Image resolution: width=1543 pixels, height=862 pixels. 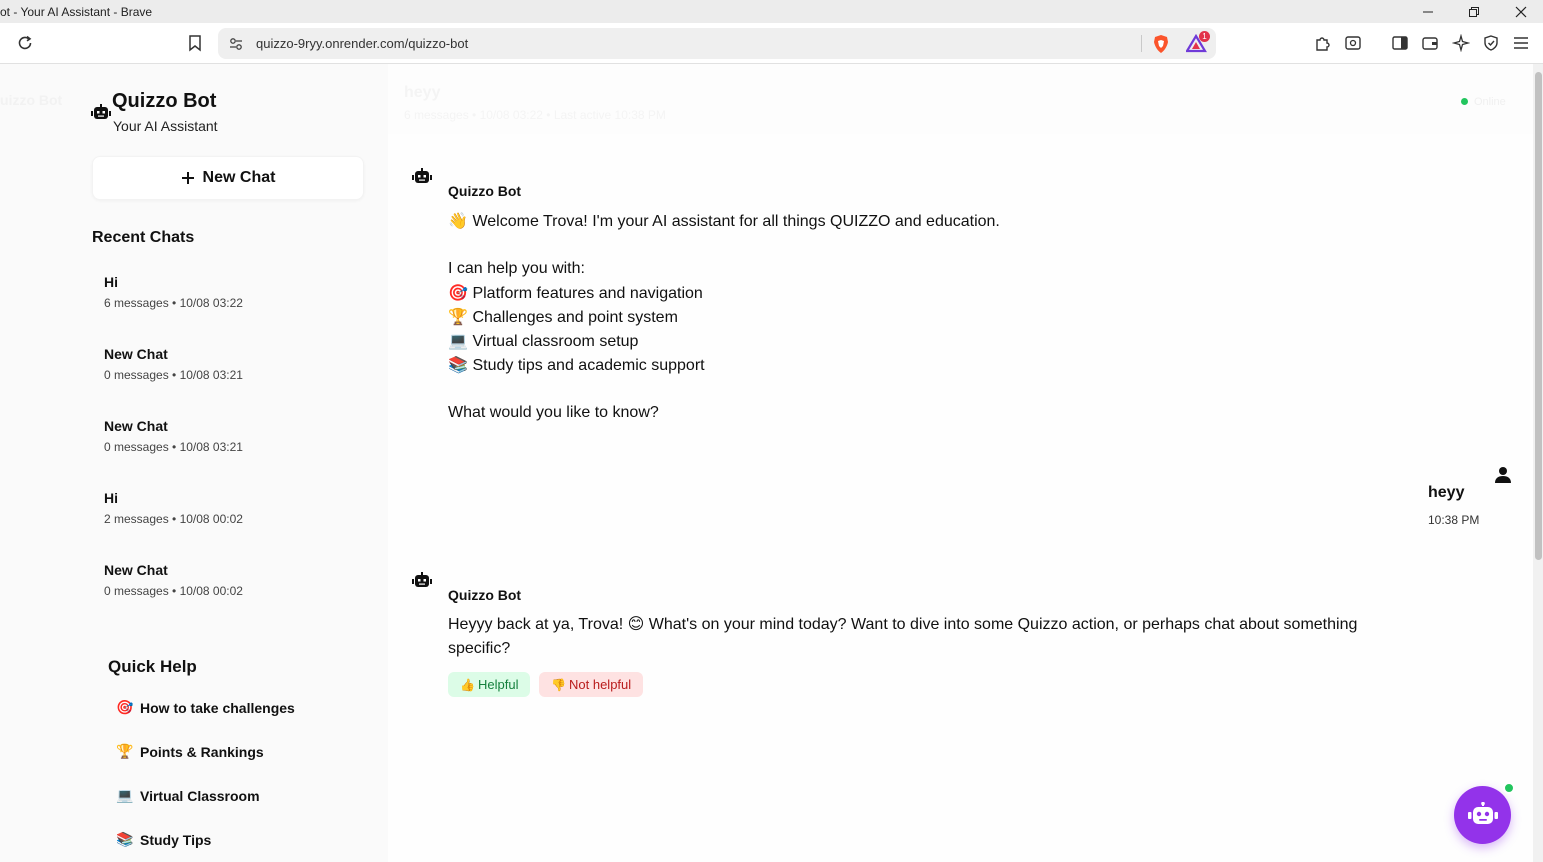 I want to click on quick-help-label: Points & Rankings, so click(x=202, y=752).